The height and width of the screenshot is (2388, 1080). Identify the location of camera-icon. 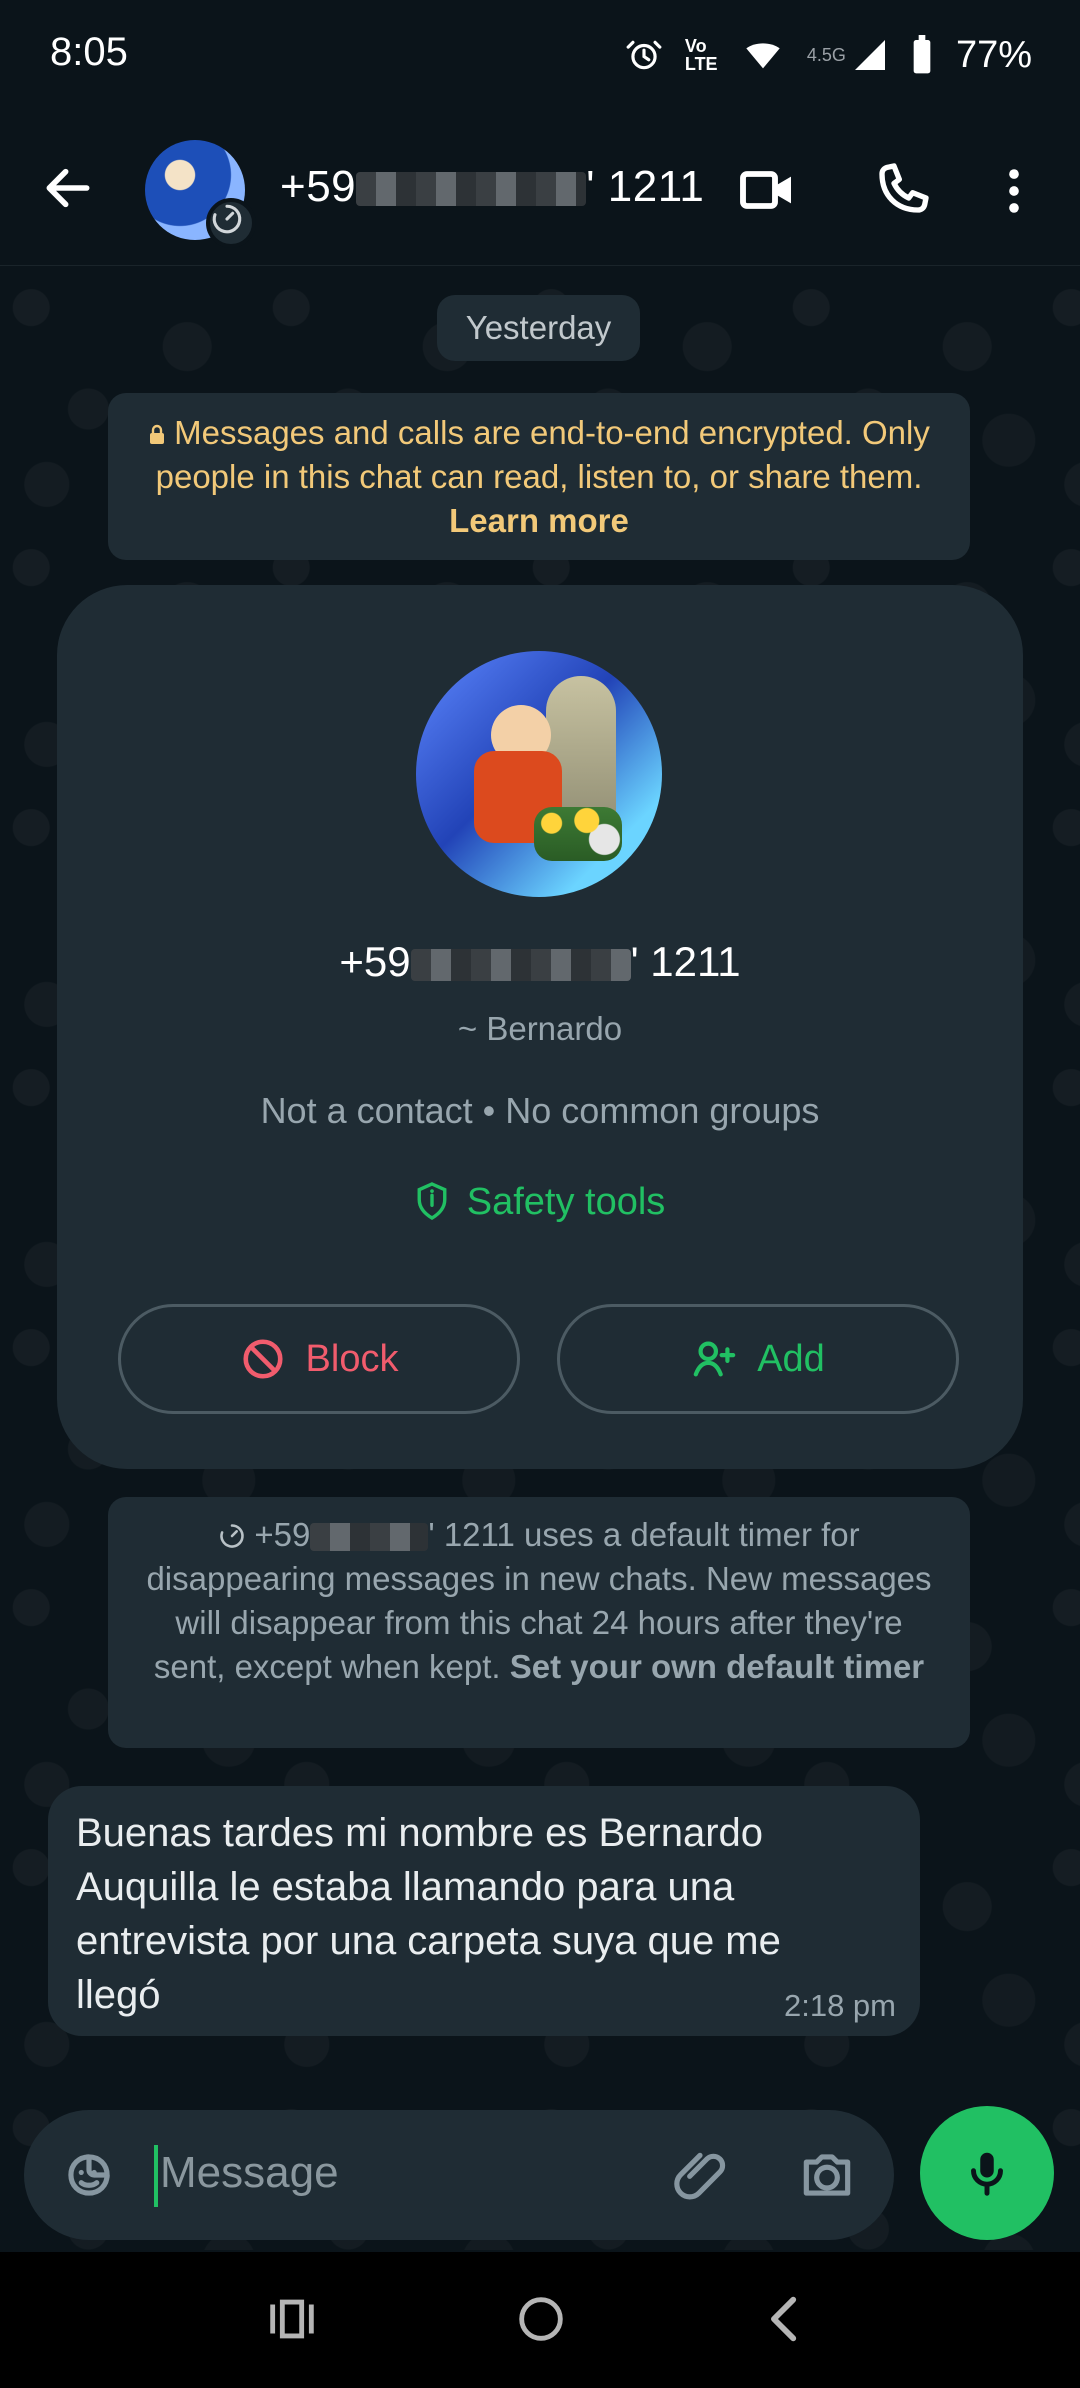
(827, 2175).